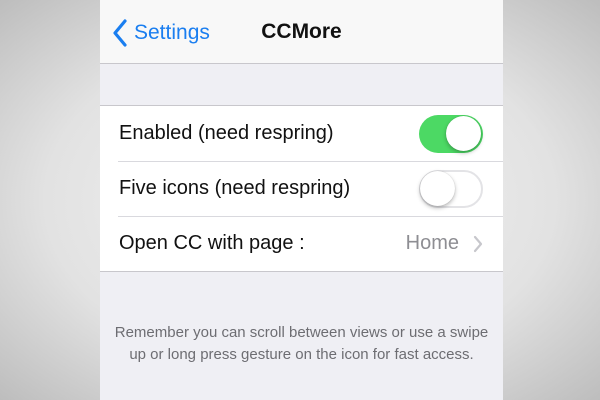 The height and width of the screenshot is (400, 600). I want to click on setting-row-open-cc-page: Open CC with page : Home, so click(301, 243).